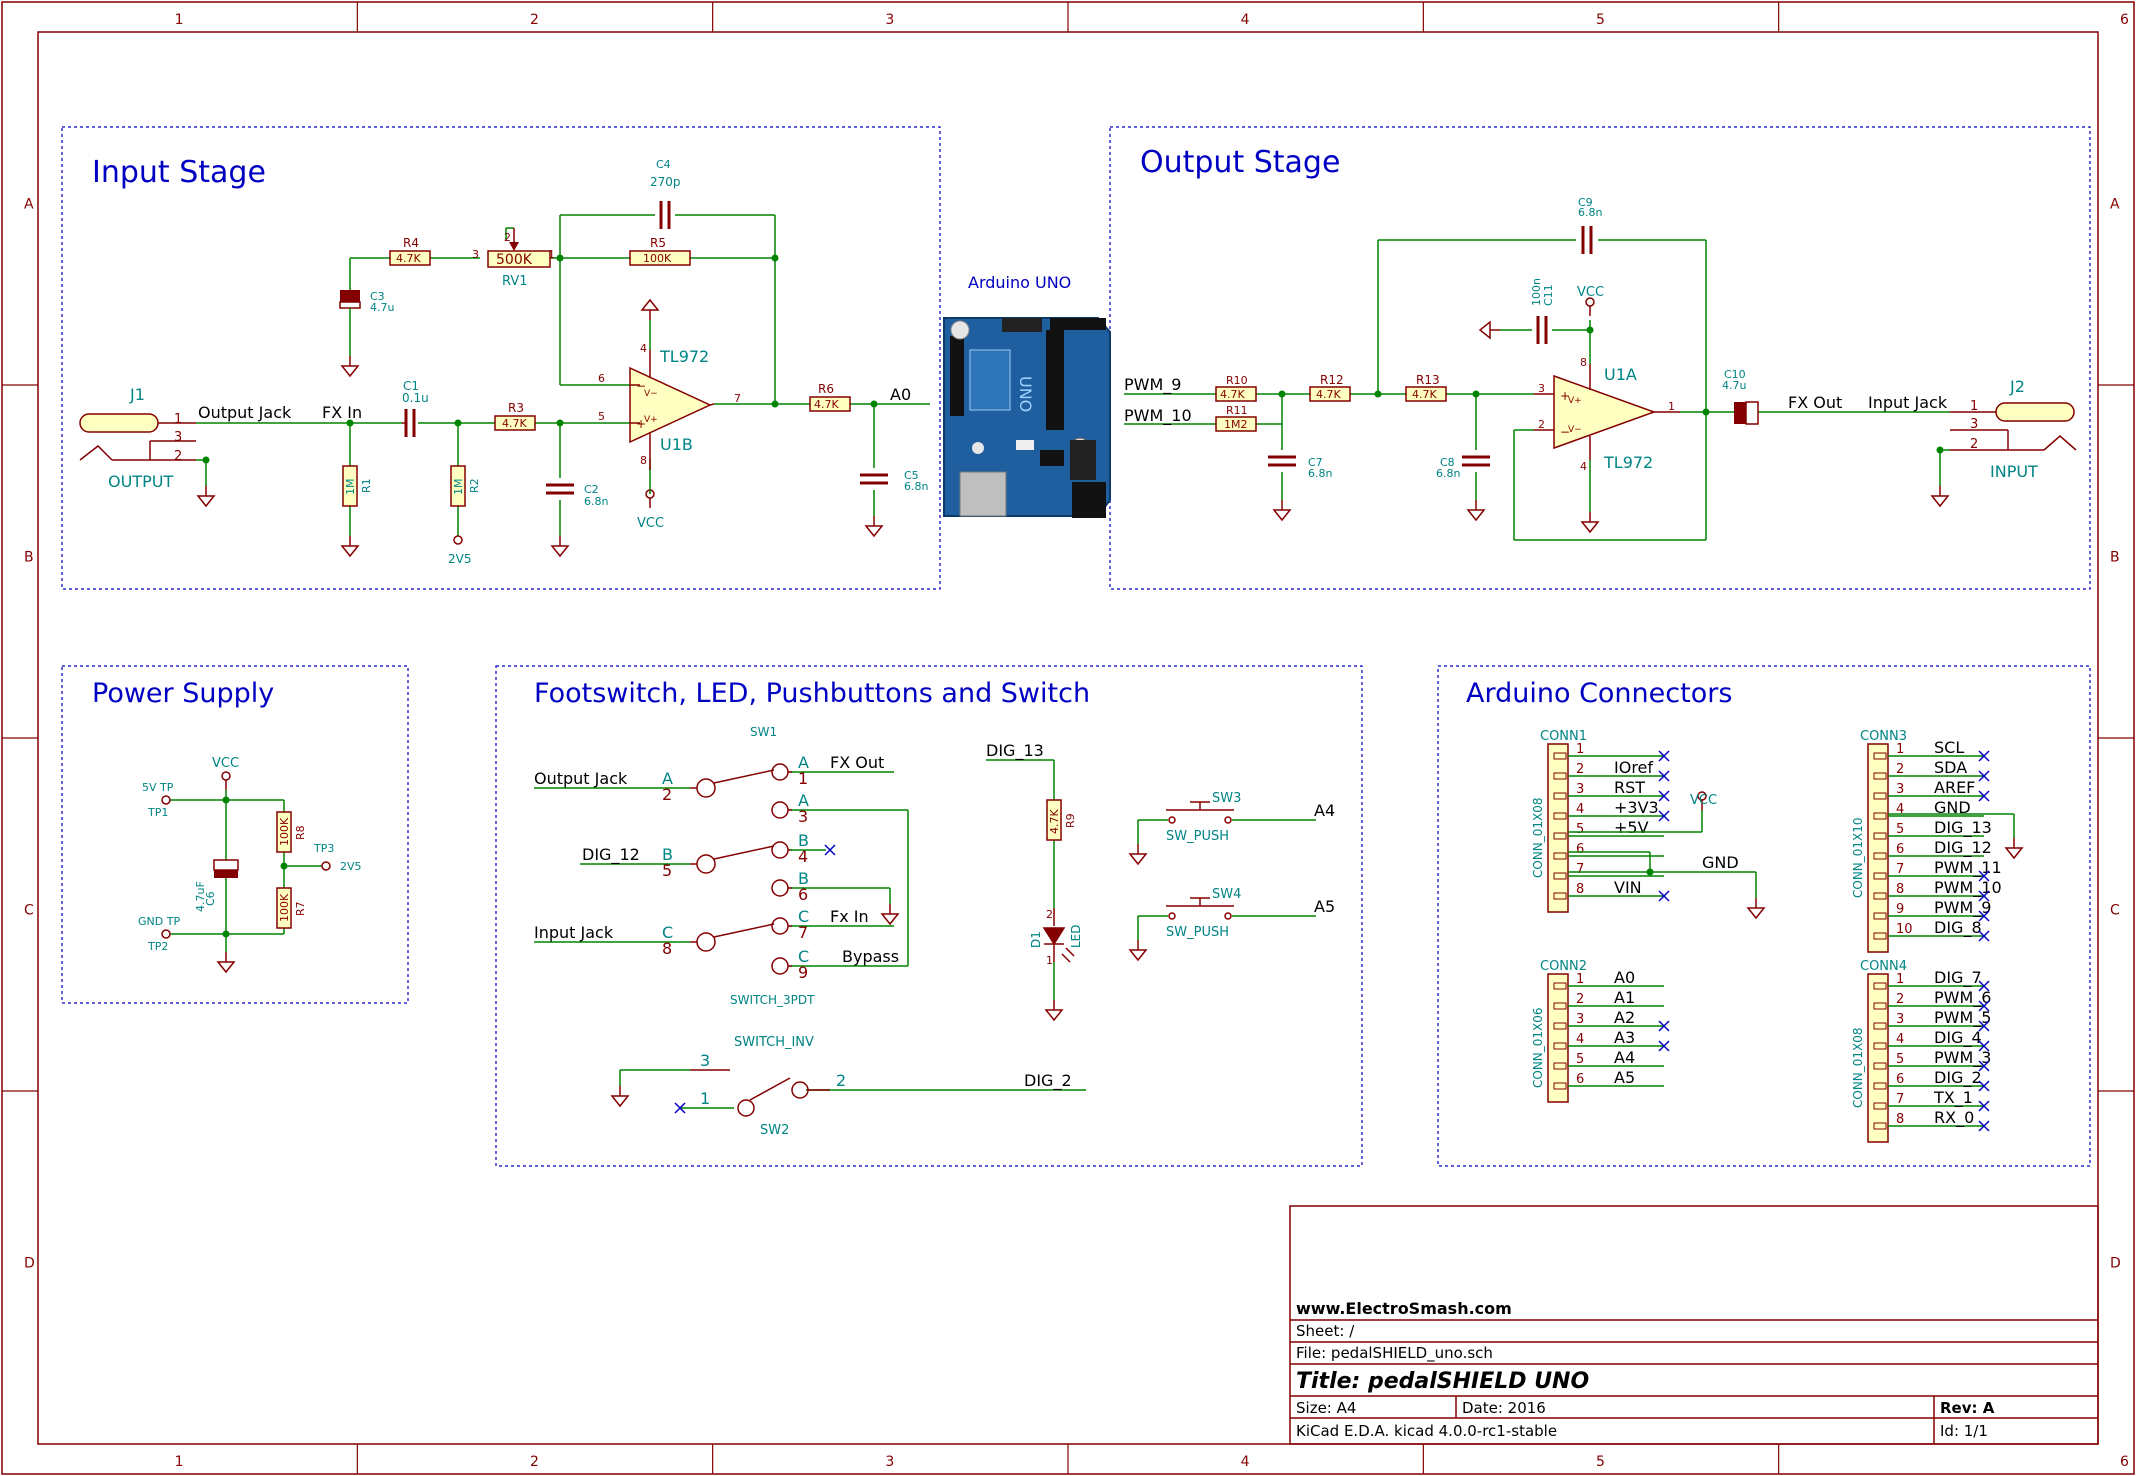 This screenshot has width=2136, height=1476. Describe the element at coordinates (1900, 749) in the screenshot. I see `conn3-pin-1: 1` at that location.